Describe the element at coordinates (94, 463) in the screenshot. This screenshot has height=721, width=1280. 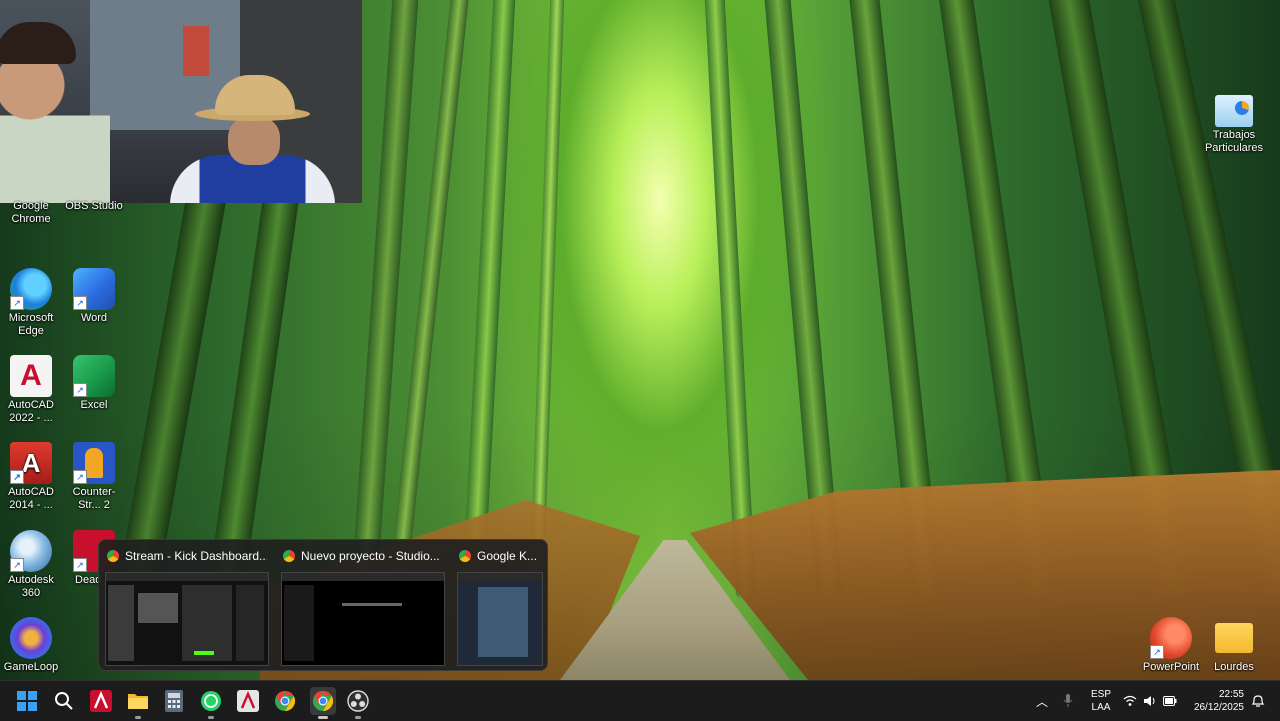
I see `counter-strike-icon: ↗` at that location.